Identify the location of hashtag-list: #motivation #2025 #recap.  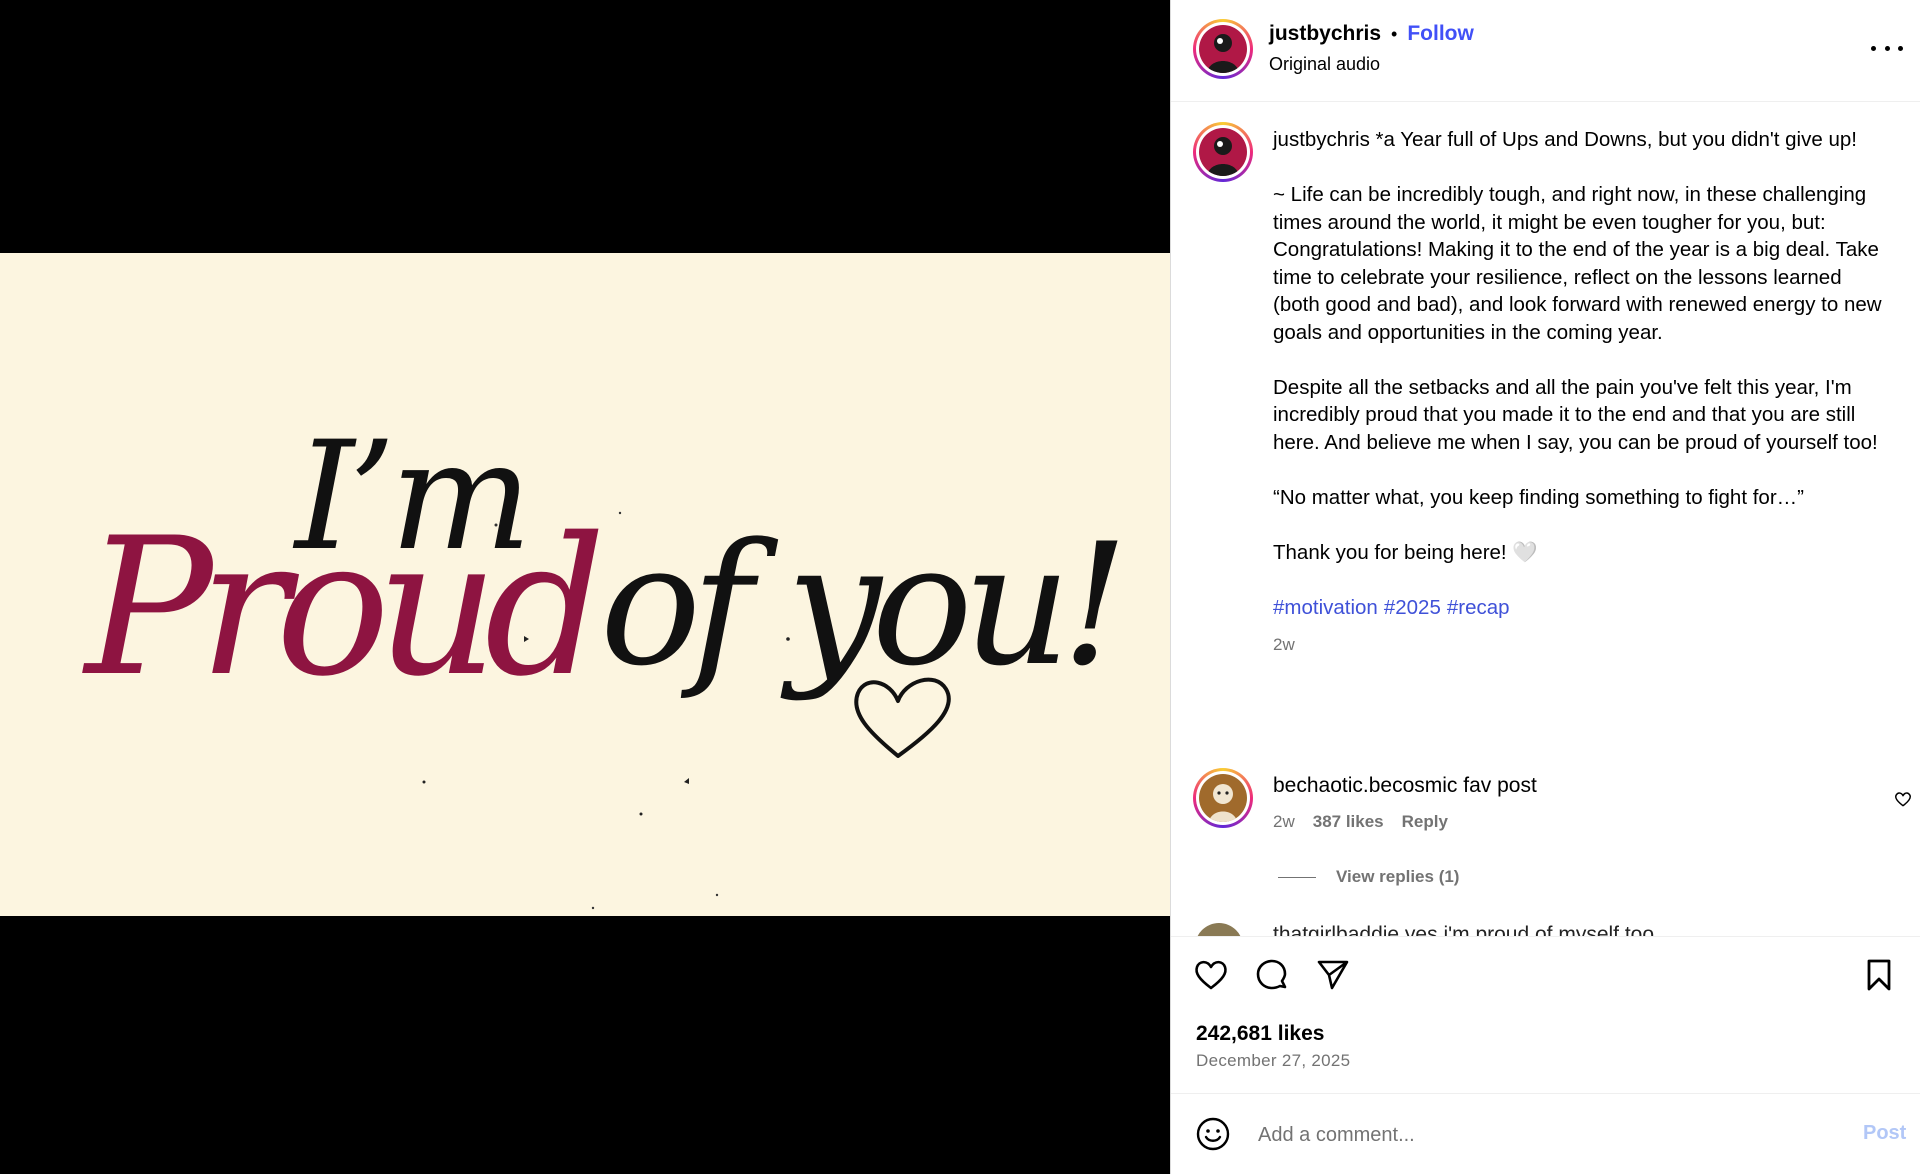
(1578, 608).